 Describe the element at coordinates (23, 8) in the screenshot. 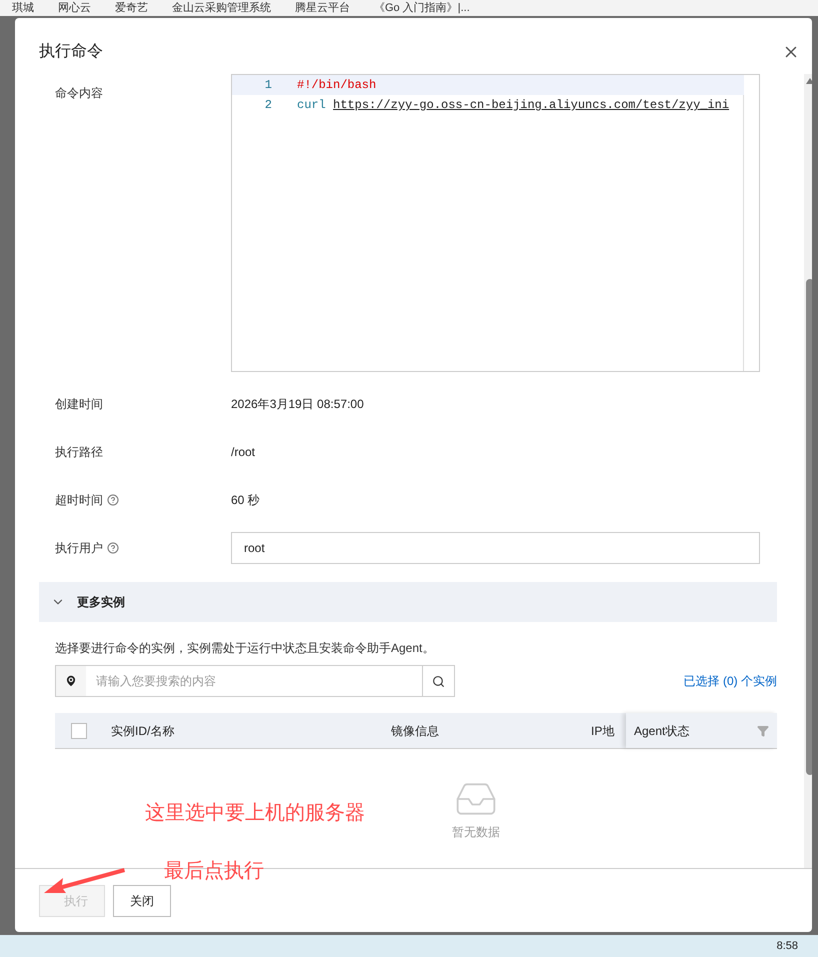

I see `bookmark-link: 琪城` at that location.